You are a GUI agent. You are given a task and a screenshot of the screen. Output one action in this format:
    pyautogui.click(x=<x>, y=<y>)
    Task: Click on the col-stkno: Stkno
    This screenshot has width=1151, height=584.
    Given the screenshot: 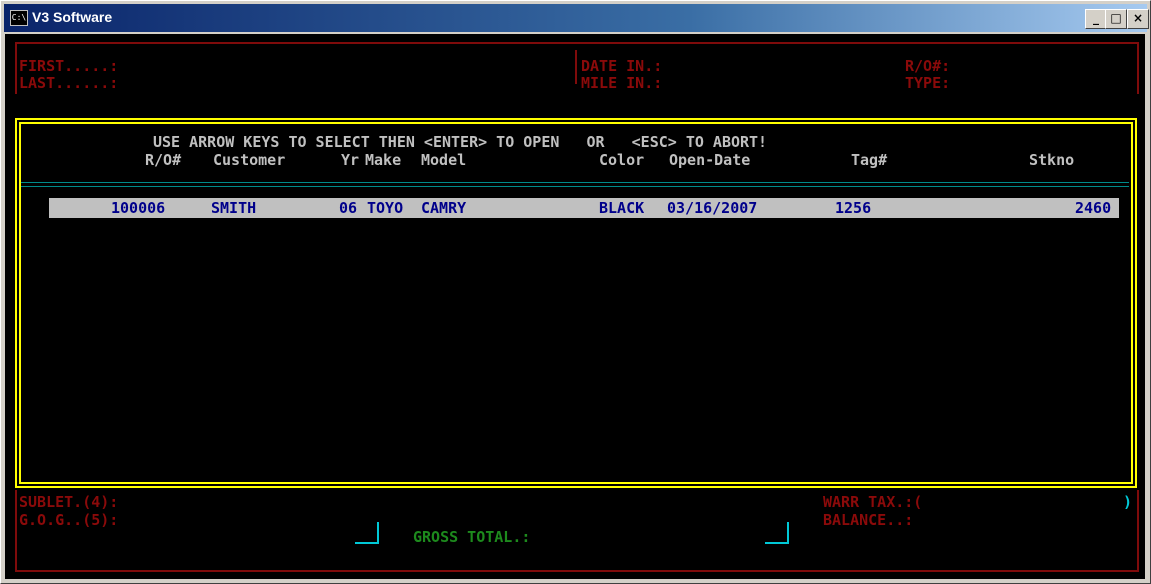 What is the action you would take?
    pyautogui.click(x=1052, y=160)
    